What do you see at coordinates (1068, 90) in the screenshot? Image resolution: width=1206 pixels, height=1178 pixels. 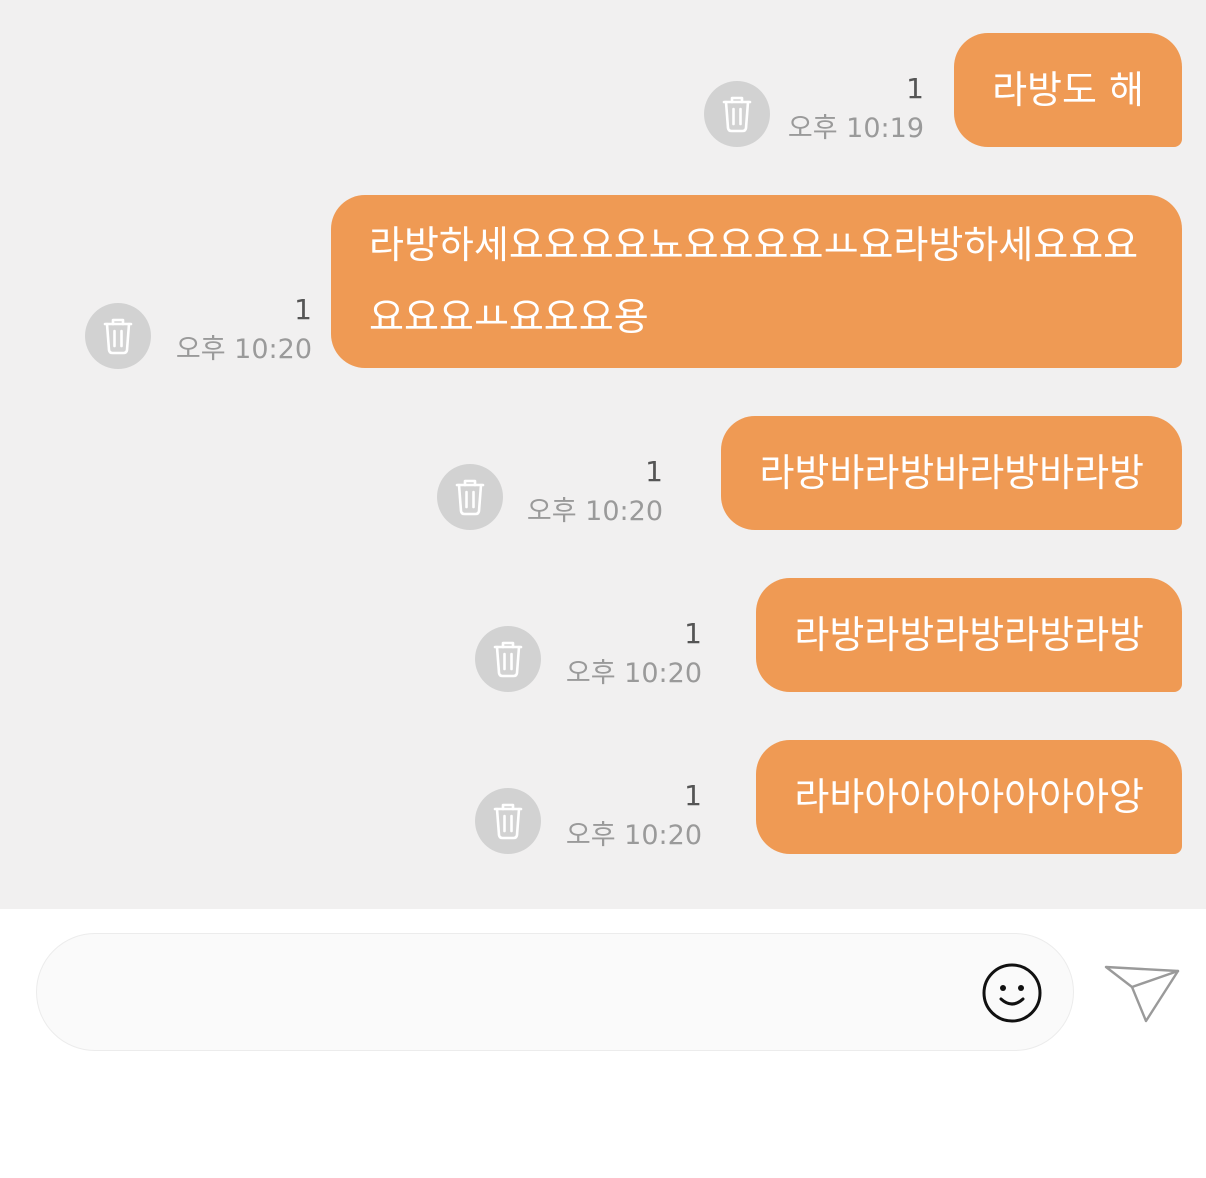 I see `message-bubble: 라방도 해` at bounding box center [1068, 90].